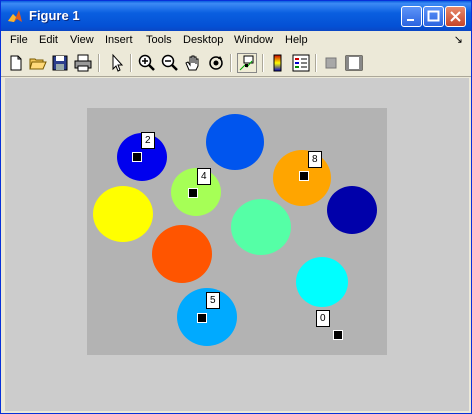  I want to click on menu-file: File, so click(19, 40).